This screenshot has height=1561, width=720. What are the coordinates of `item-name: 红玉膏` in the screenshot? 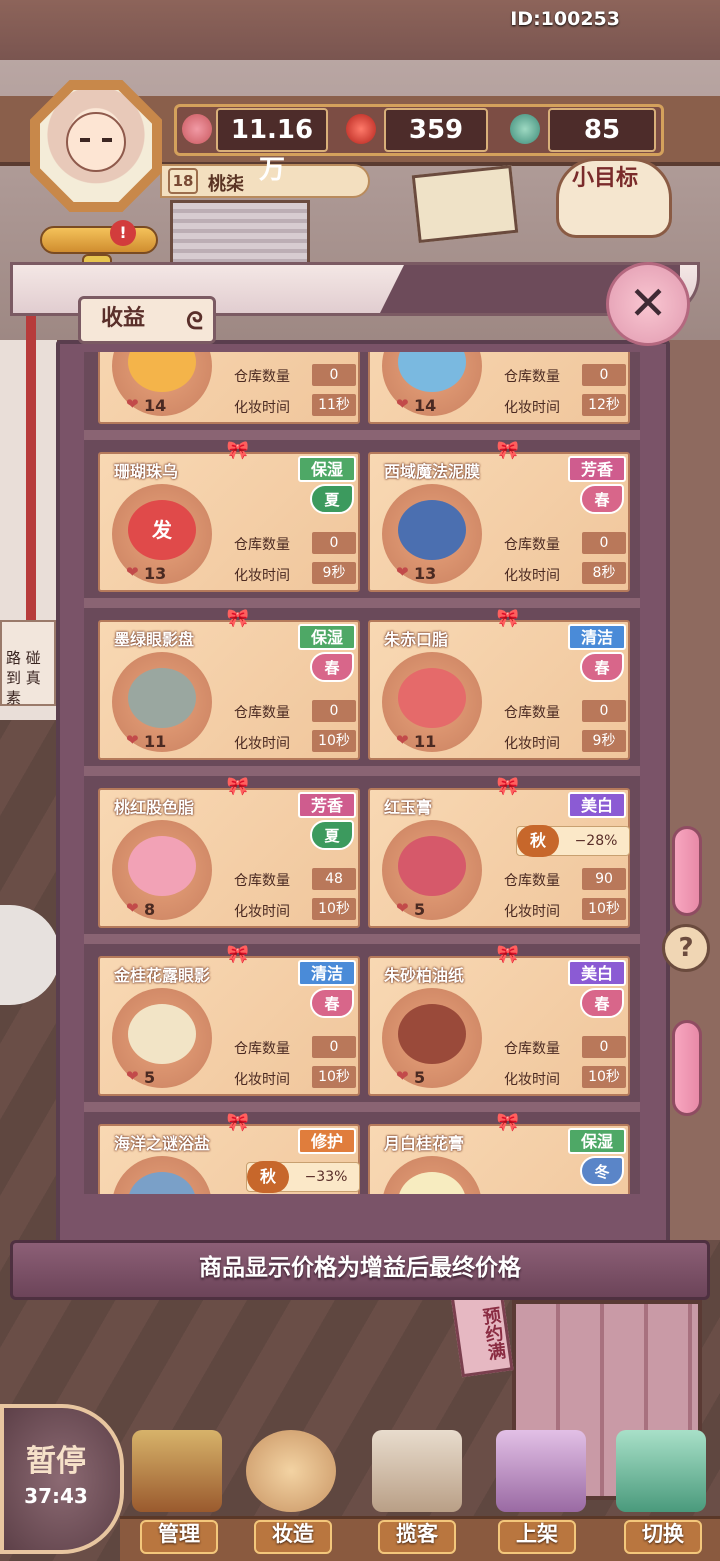 It's located at (408, 807).